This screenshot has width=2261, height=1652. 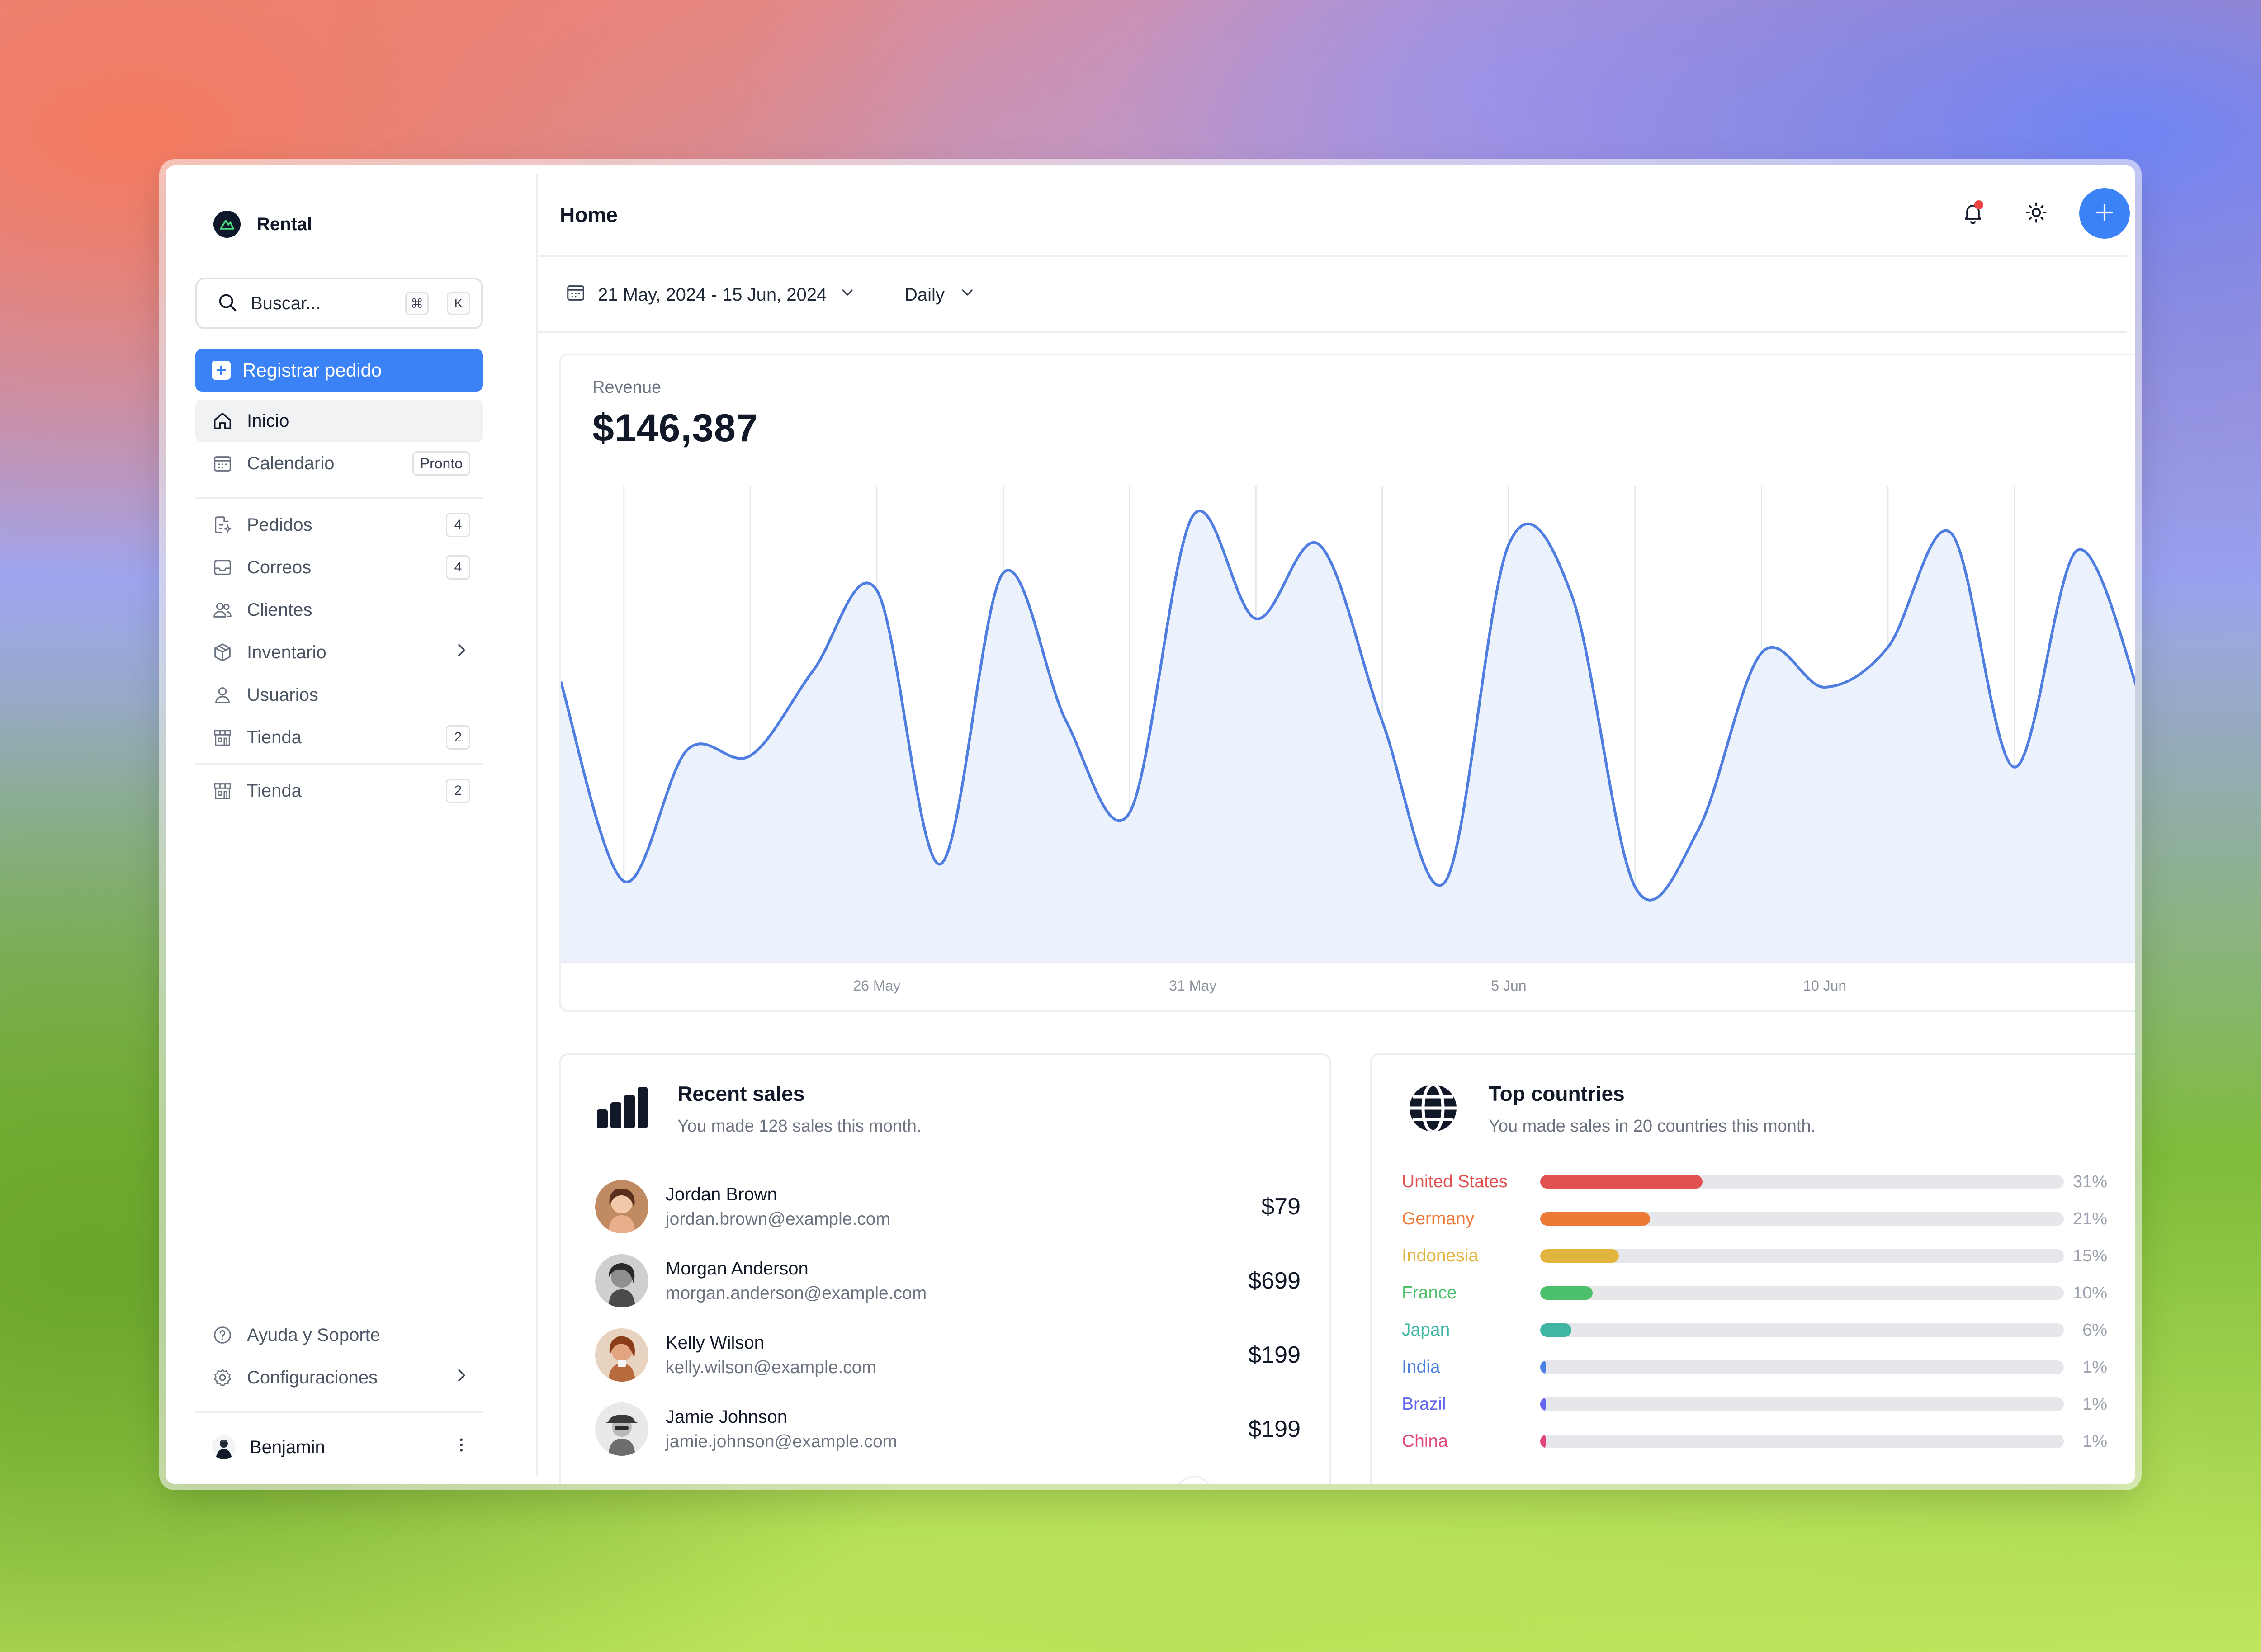 I want to click on user-menu: Benjamin, so click(x=339, y=1447).